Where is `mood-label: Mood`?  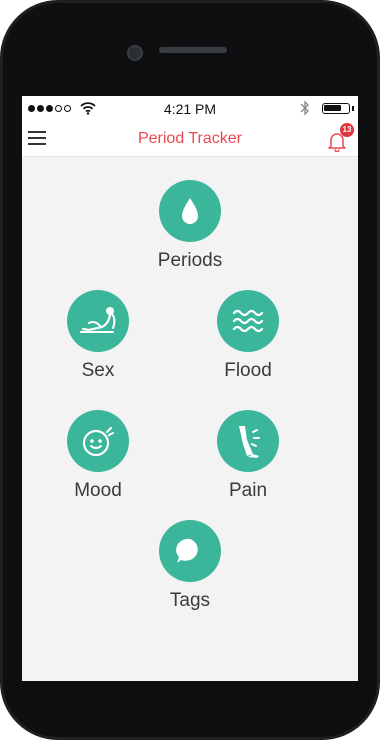
mood-label: Mood is located at coordinates (98, 490).